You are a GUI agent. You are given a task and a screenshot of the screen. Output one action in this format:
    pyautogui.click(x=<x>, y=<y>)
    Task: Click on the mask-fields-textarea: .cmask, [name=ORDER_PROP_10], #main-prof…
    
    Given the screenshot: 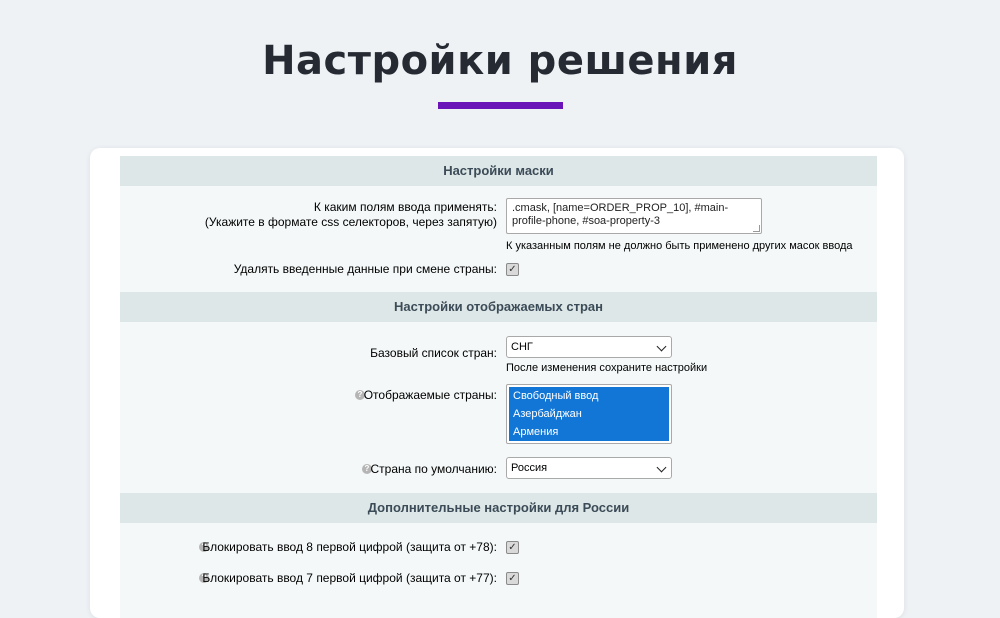 What is the action you would take?
    pyautogui.click(x=634, y=216)
    